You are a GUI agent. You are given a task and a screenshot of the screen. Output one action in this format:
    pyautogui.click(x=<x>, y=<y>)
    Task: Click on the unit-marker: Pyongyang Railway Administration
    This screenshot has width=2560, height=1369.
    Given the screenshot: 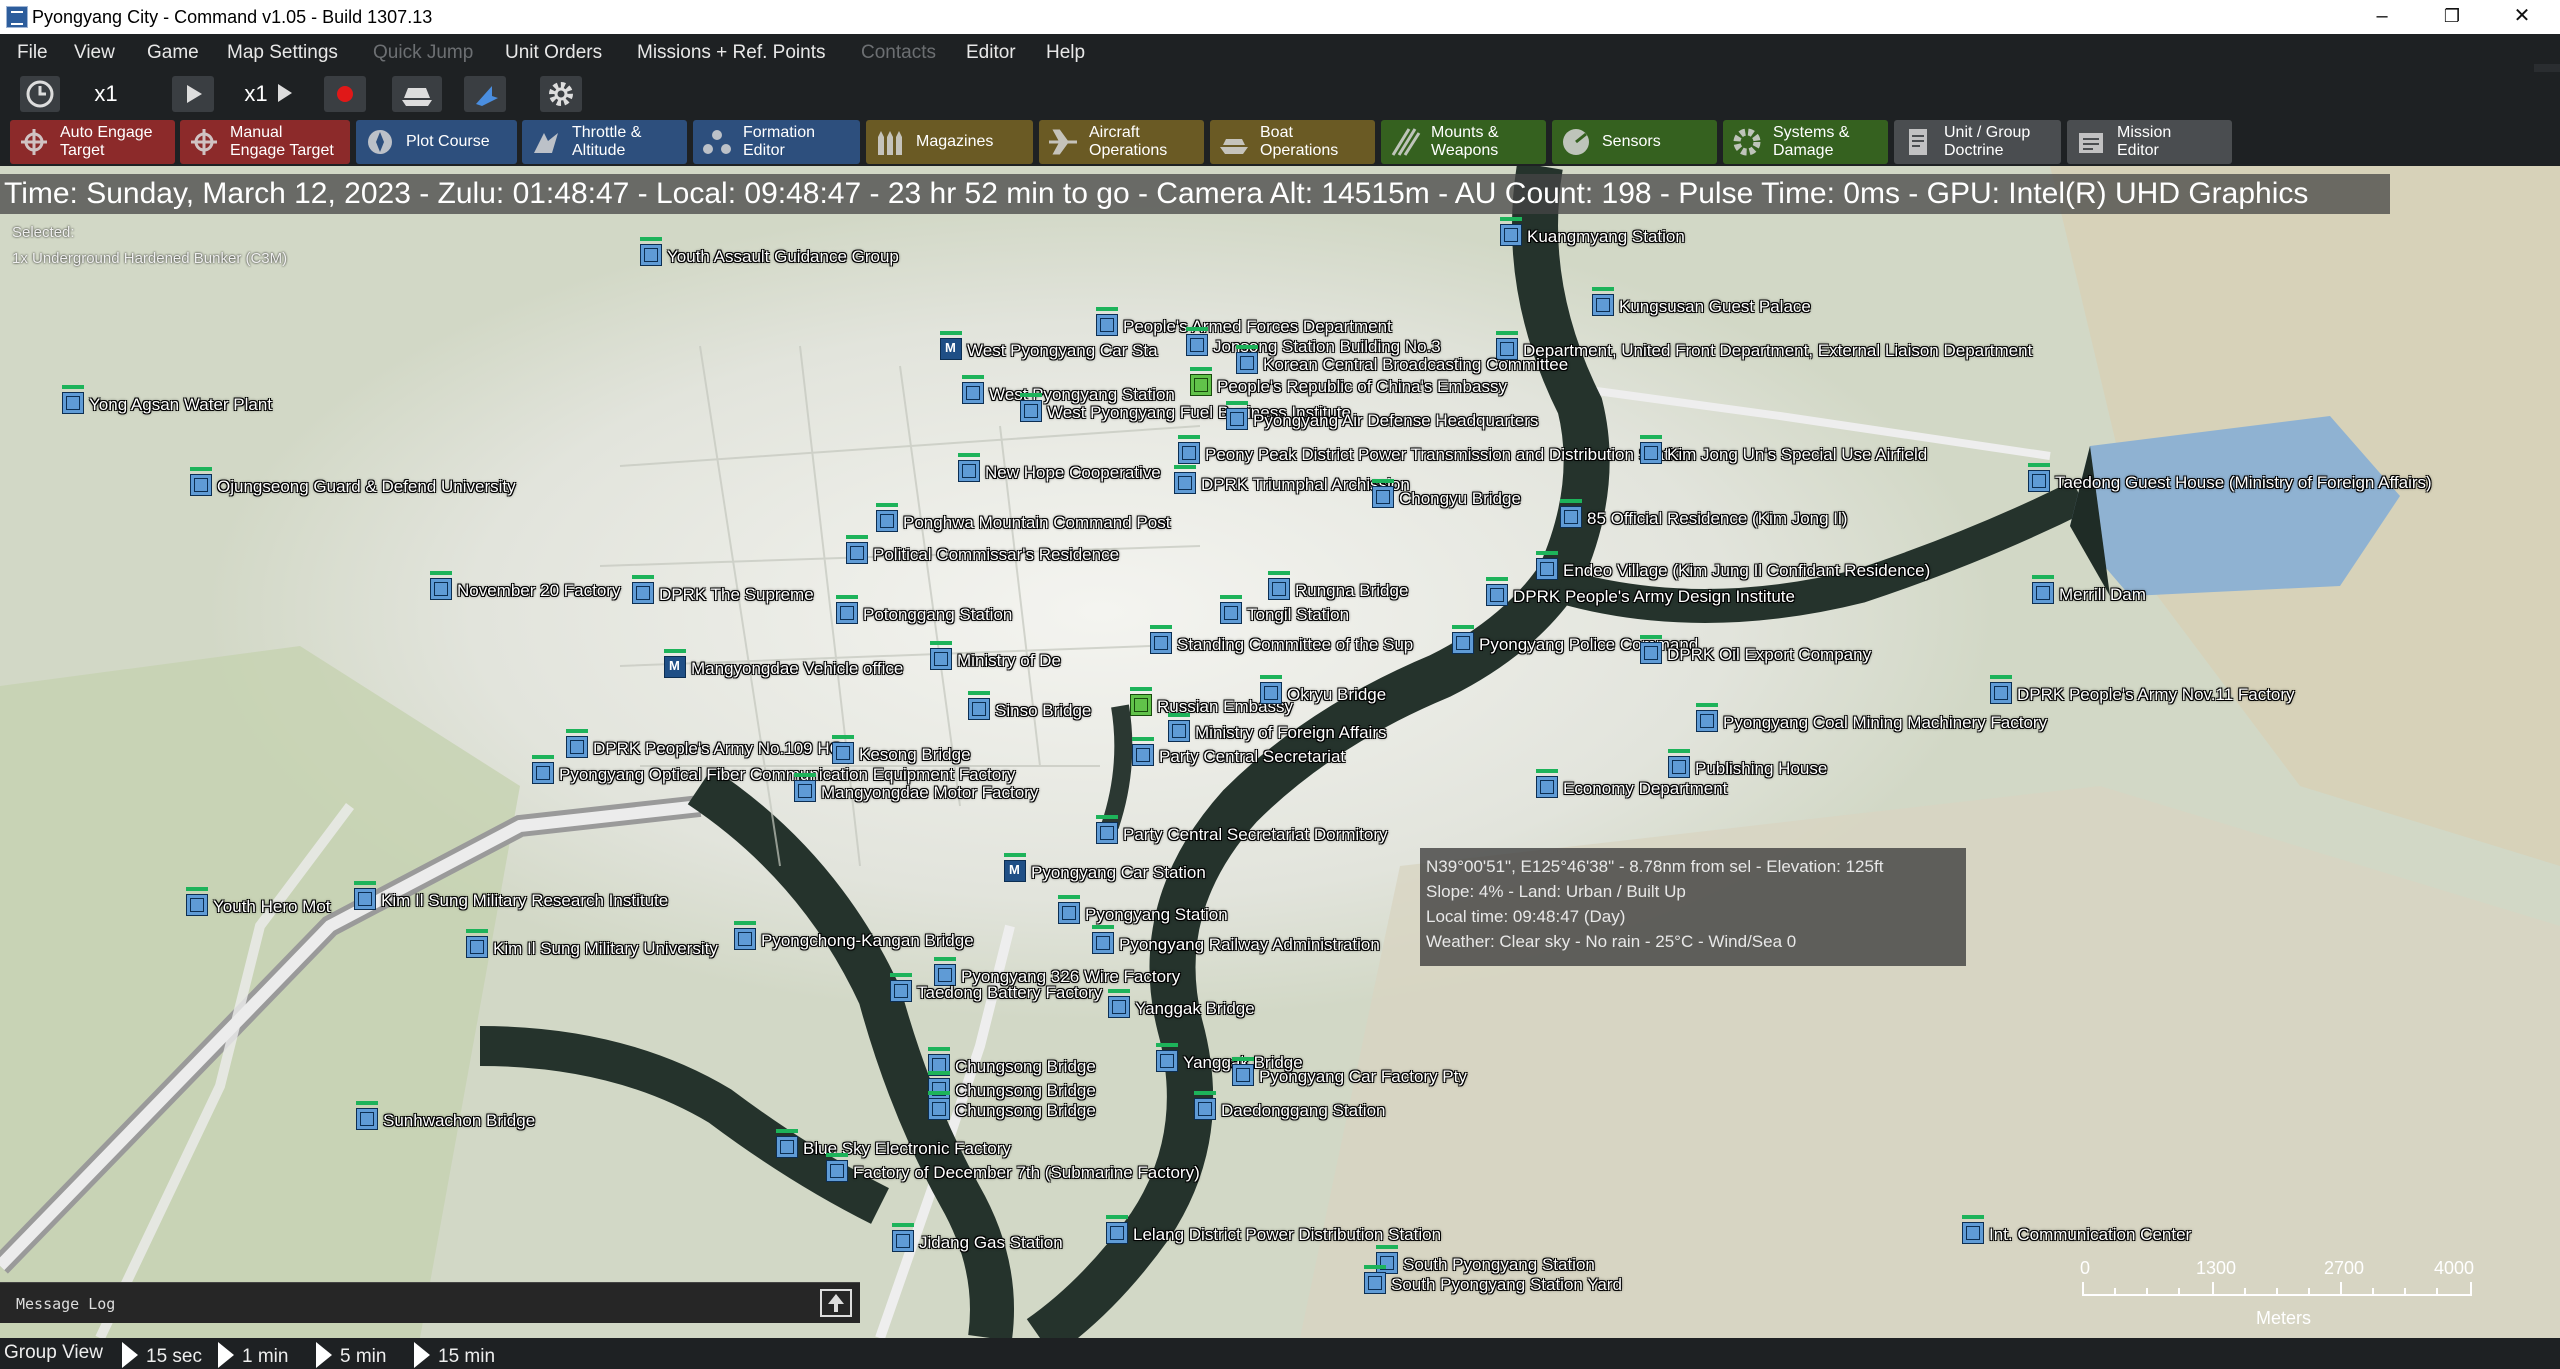 What is the action you would take?
    pyautogui.click(x=1236, y=940)
    